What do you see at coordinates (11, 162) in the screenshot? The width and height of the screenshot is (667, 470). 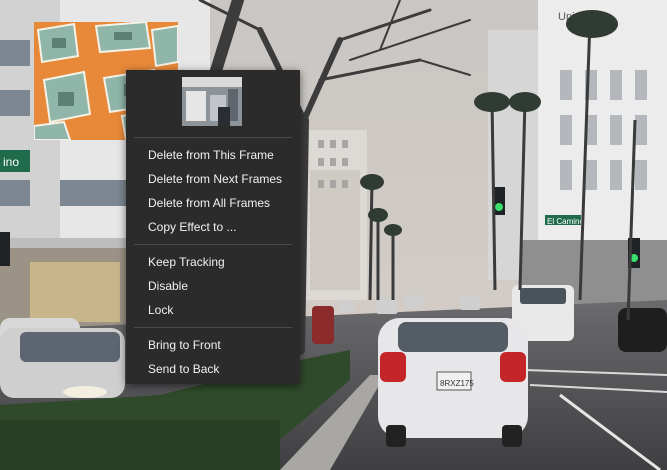 I see `street-sign-text: ino` at bounding box center [11, 162].